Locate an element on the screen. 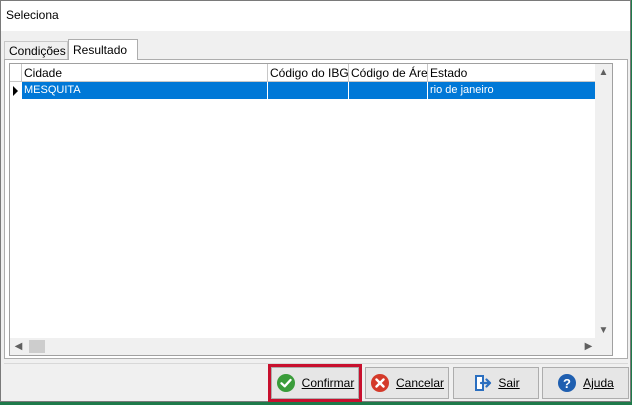 Image resolution: width=632 pixels, height=405 pixels. scroll-down-arrow-icon: ▼ is located at coordinates (603, 330).